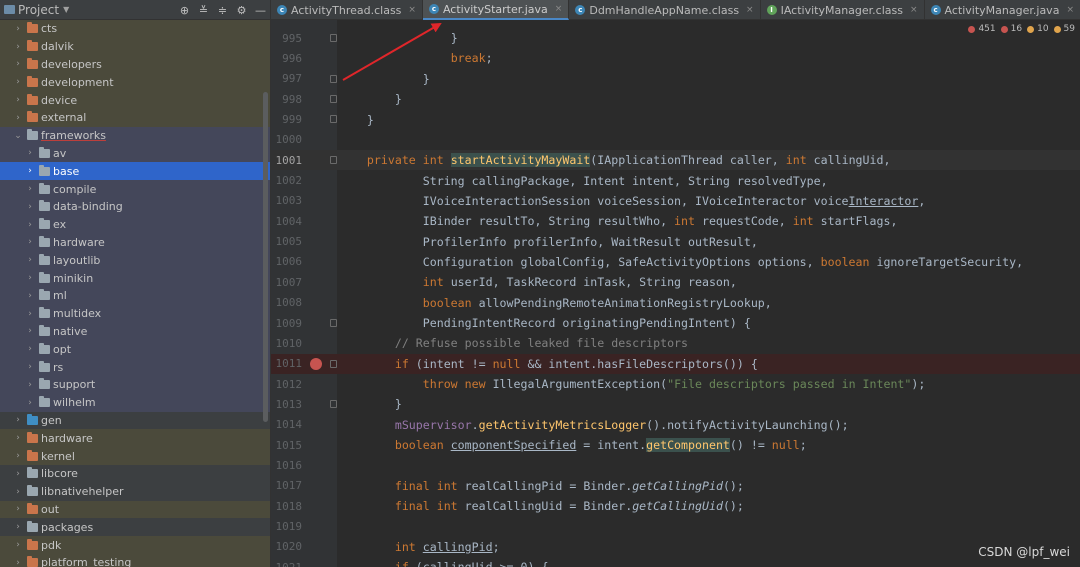 This screenshot has height=567, width=1080. What do you see at coordinates (287, 506) in the screenshot?
I see `line-number: 1018` at bounding box center [287, 506].